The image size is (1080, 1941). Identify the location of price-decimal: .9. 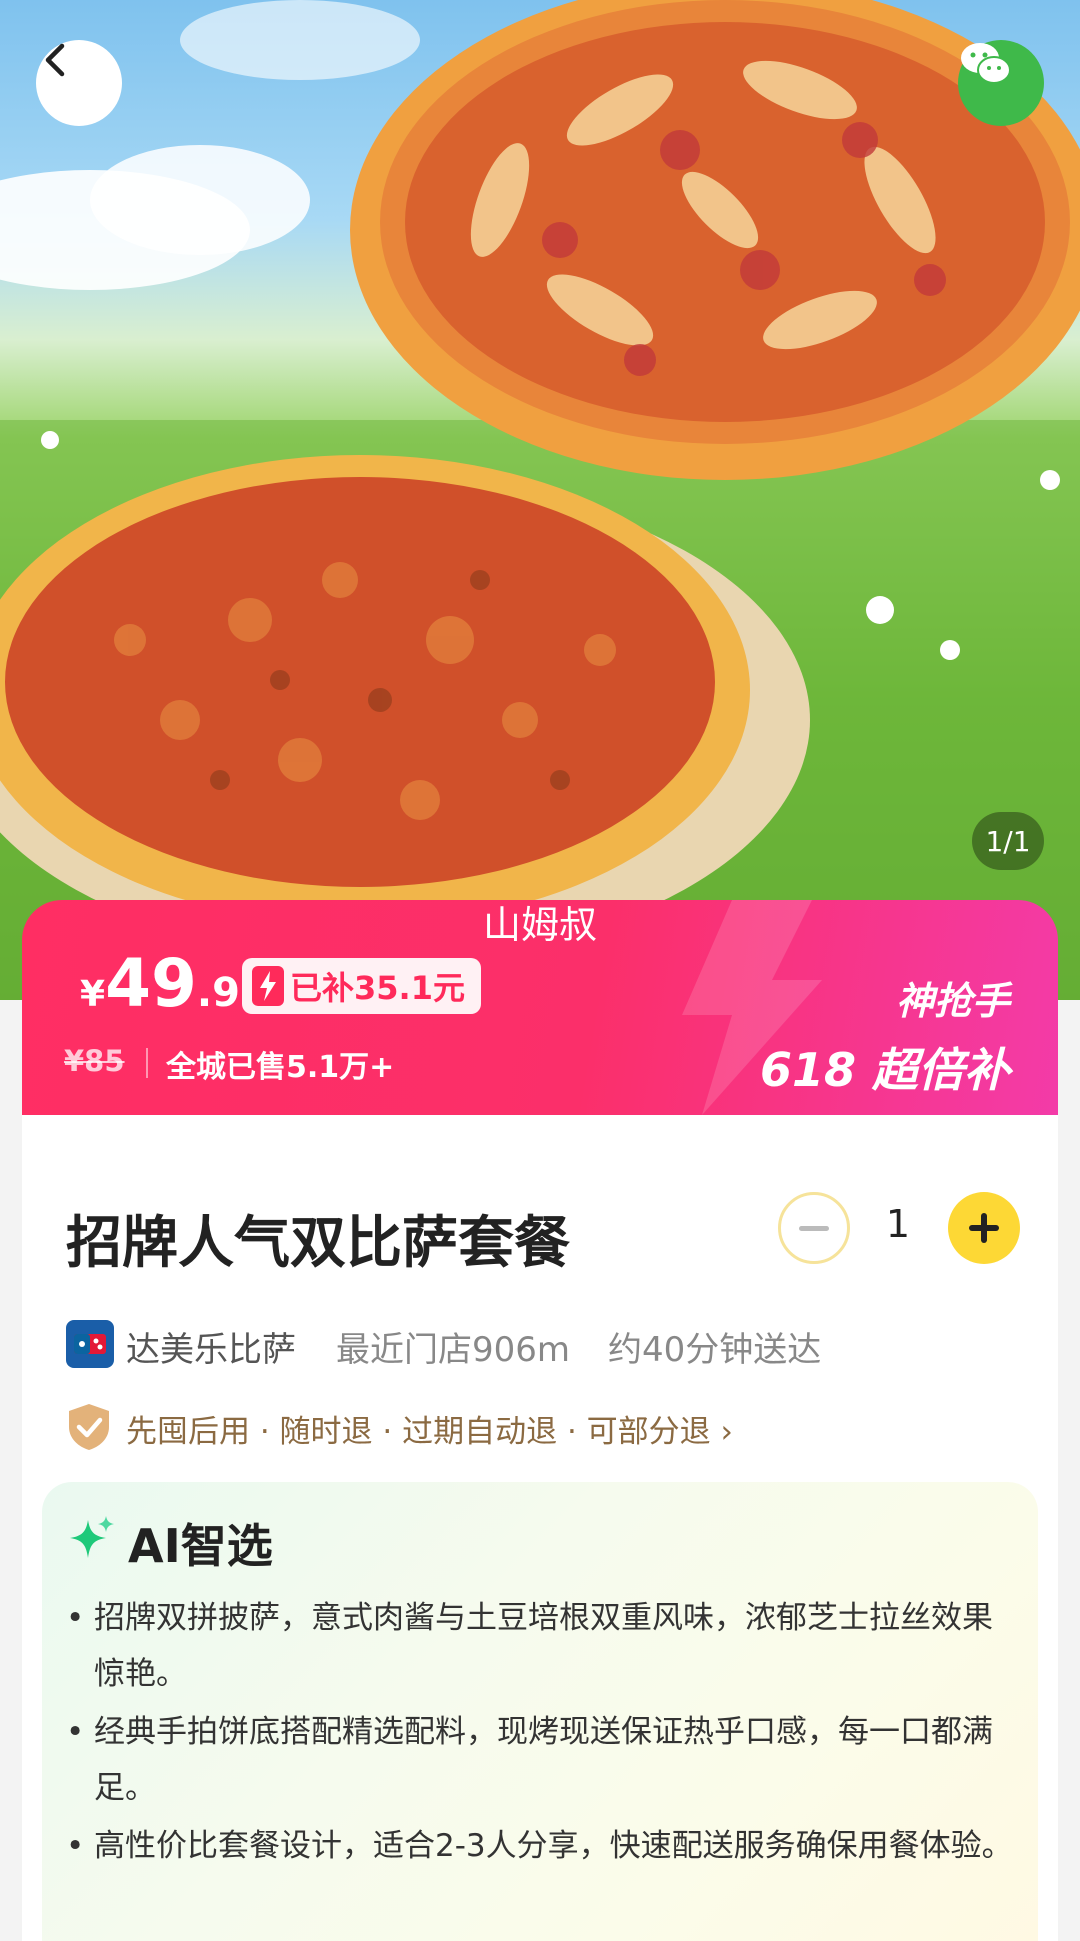
(218, 993).